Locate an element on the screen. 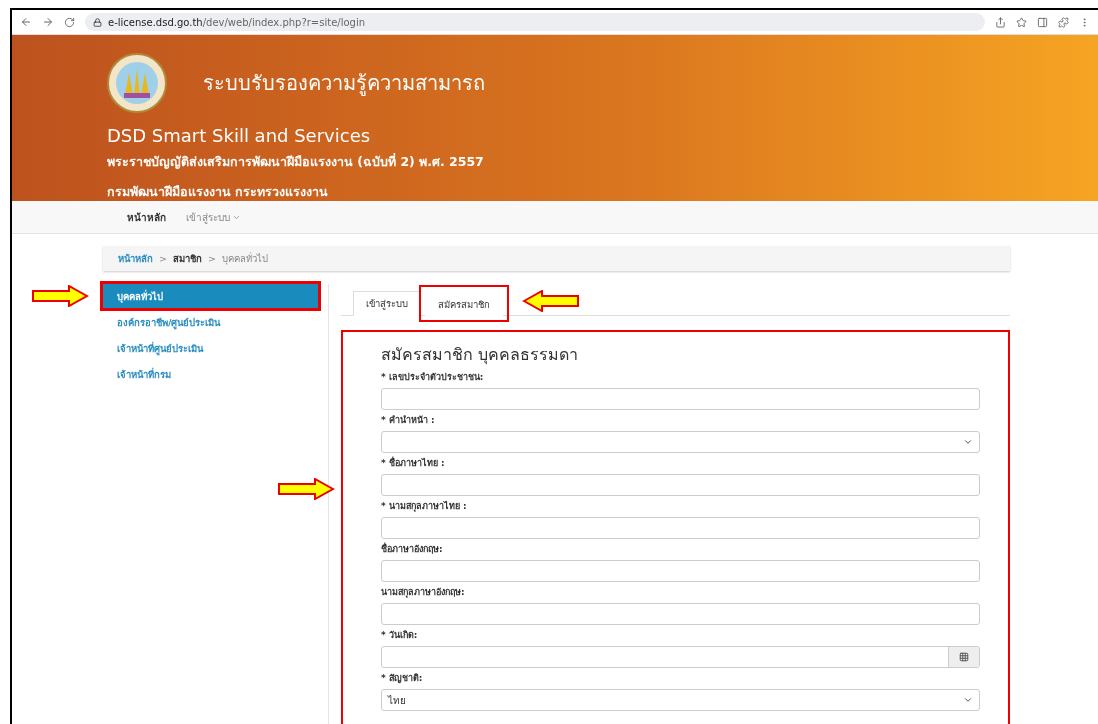  nav-link: เข้าสู่ระบบ is located at coordinates (213, 217).